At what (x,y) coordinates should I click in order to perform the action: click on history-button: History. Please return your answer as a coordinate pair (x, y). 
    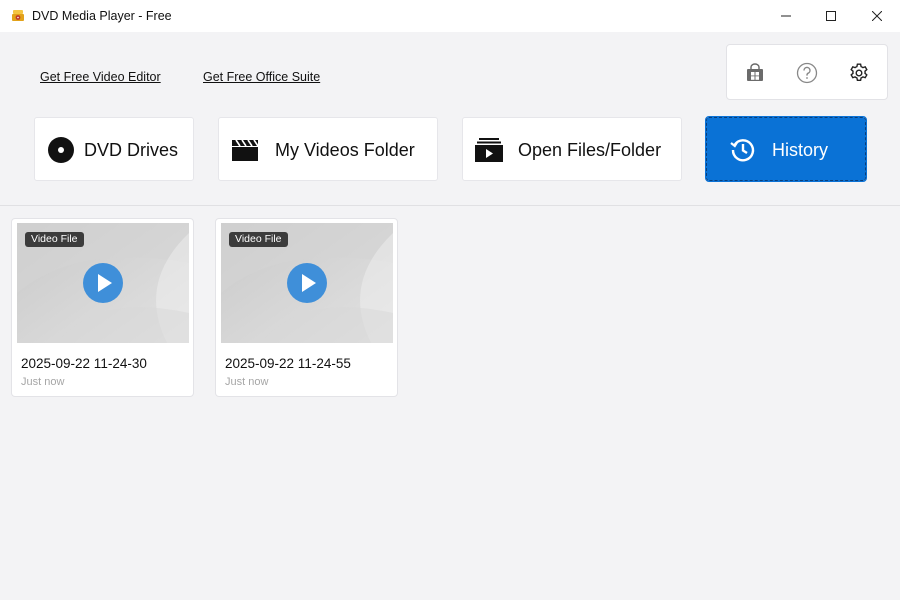
    Looking at the image, I should click on (786, 149).